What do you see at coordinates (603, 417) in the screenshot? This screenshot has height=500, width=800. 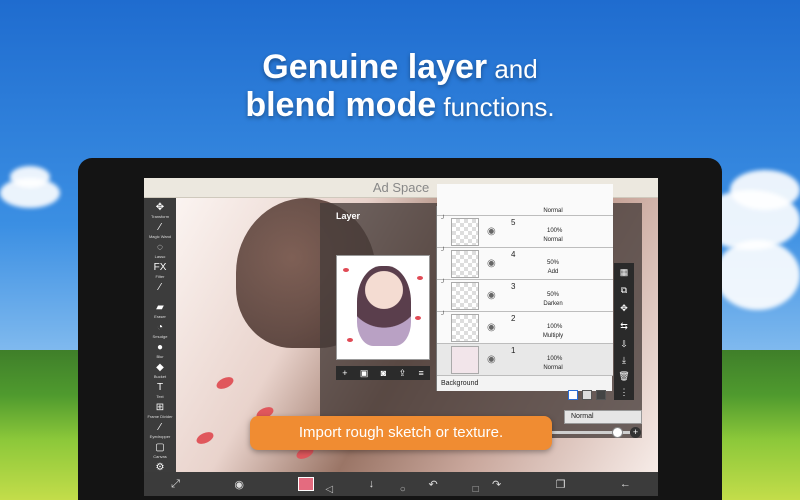 I see `blend-mode-select: Normal` at bounding box center [603, 417].